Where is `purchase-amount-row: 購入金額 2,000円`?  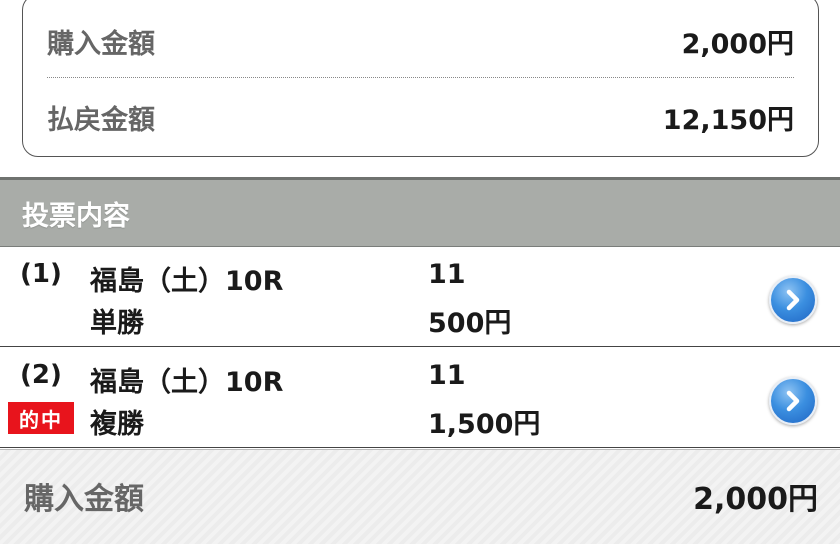
purchase-amount-row: 購入金額 2,000円 is located at coordinates (420, 41).